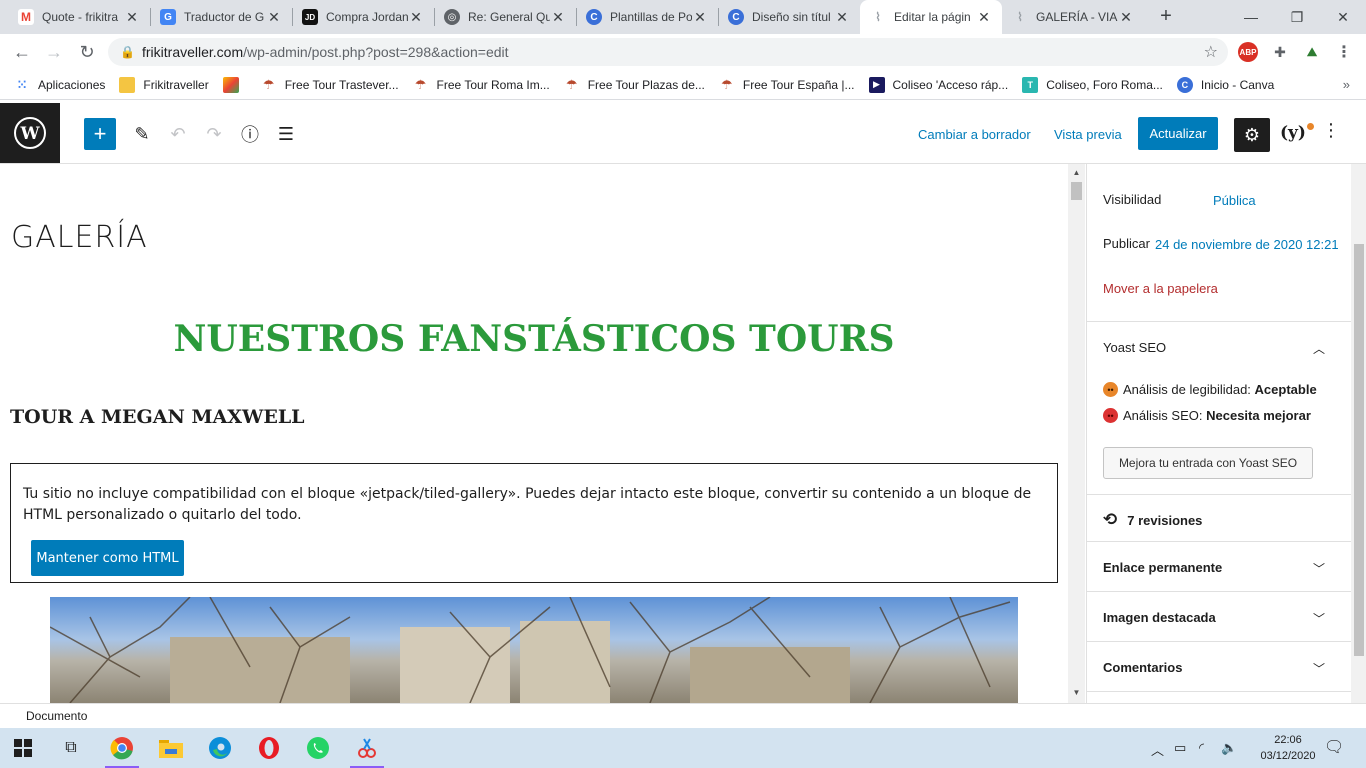  I want to click on more-bookmarks-icon: », so click(1346, 84).